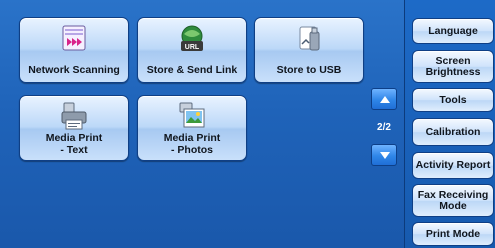 This screenshot has width=495, height=248. I want to click on page-scroller: 2/2, so click(384, 133).